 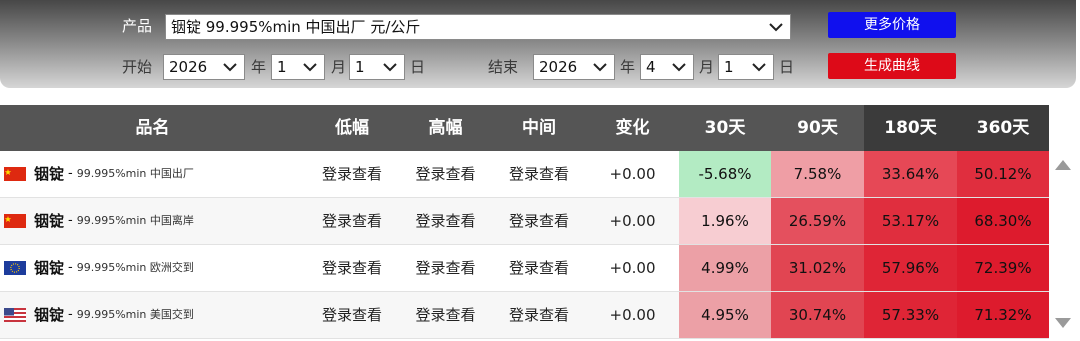 I want to click on pct-360d-cell: 68.30%, so click(x=1003, y=221).